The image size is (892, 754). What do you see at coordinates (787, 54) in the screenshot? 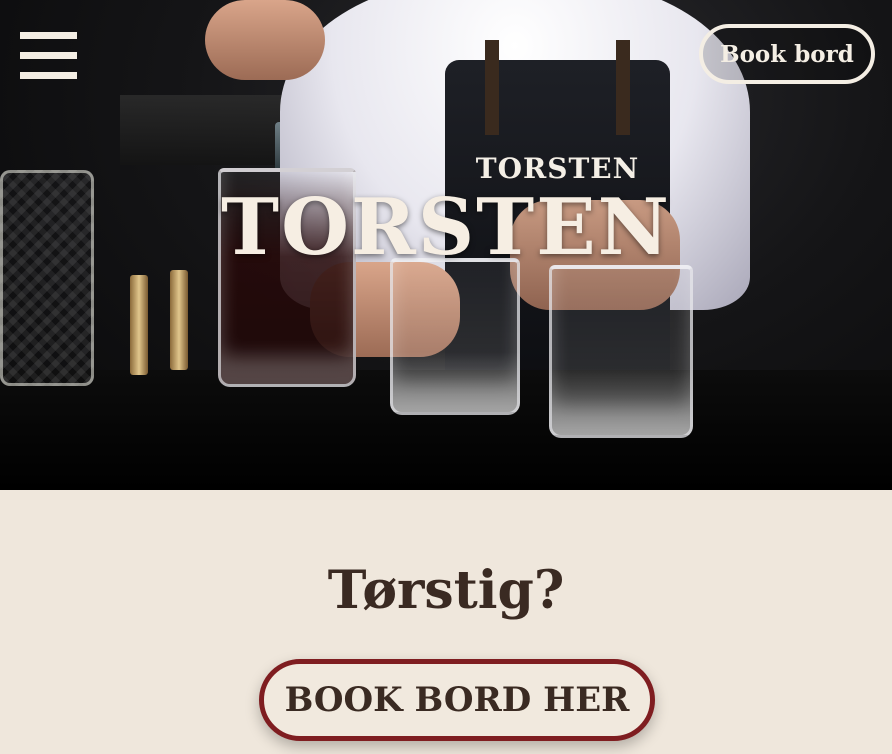
I see `book-table-button: Book bord` at bounding box center [787, 54].